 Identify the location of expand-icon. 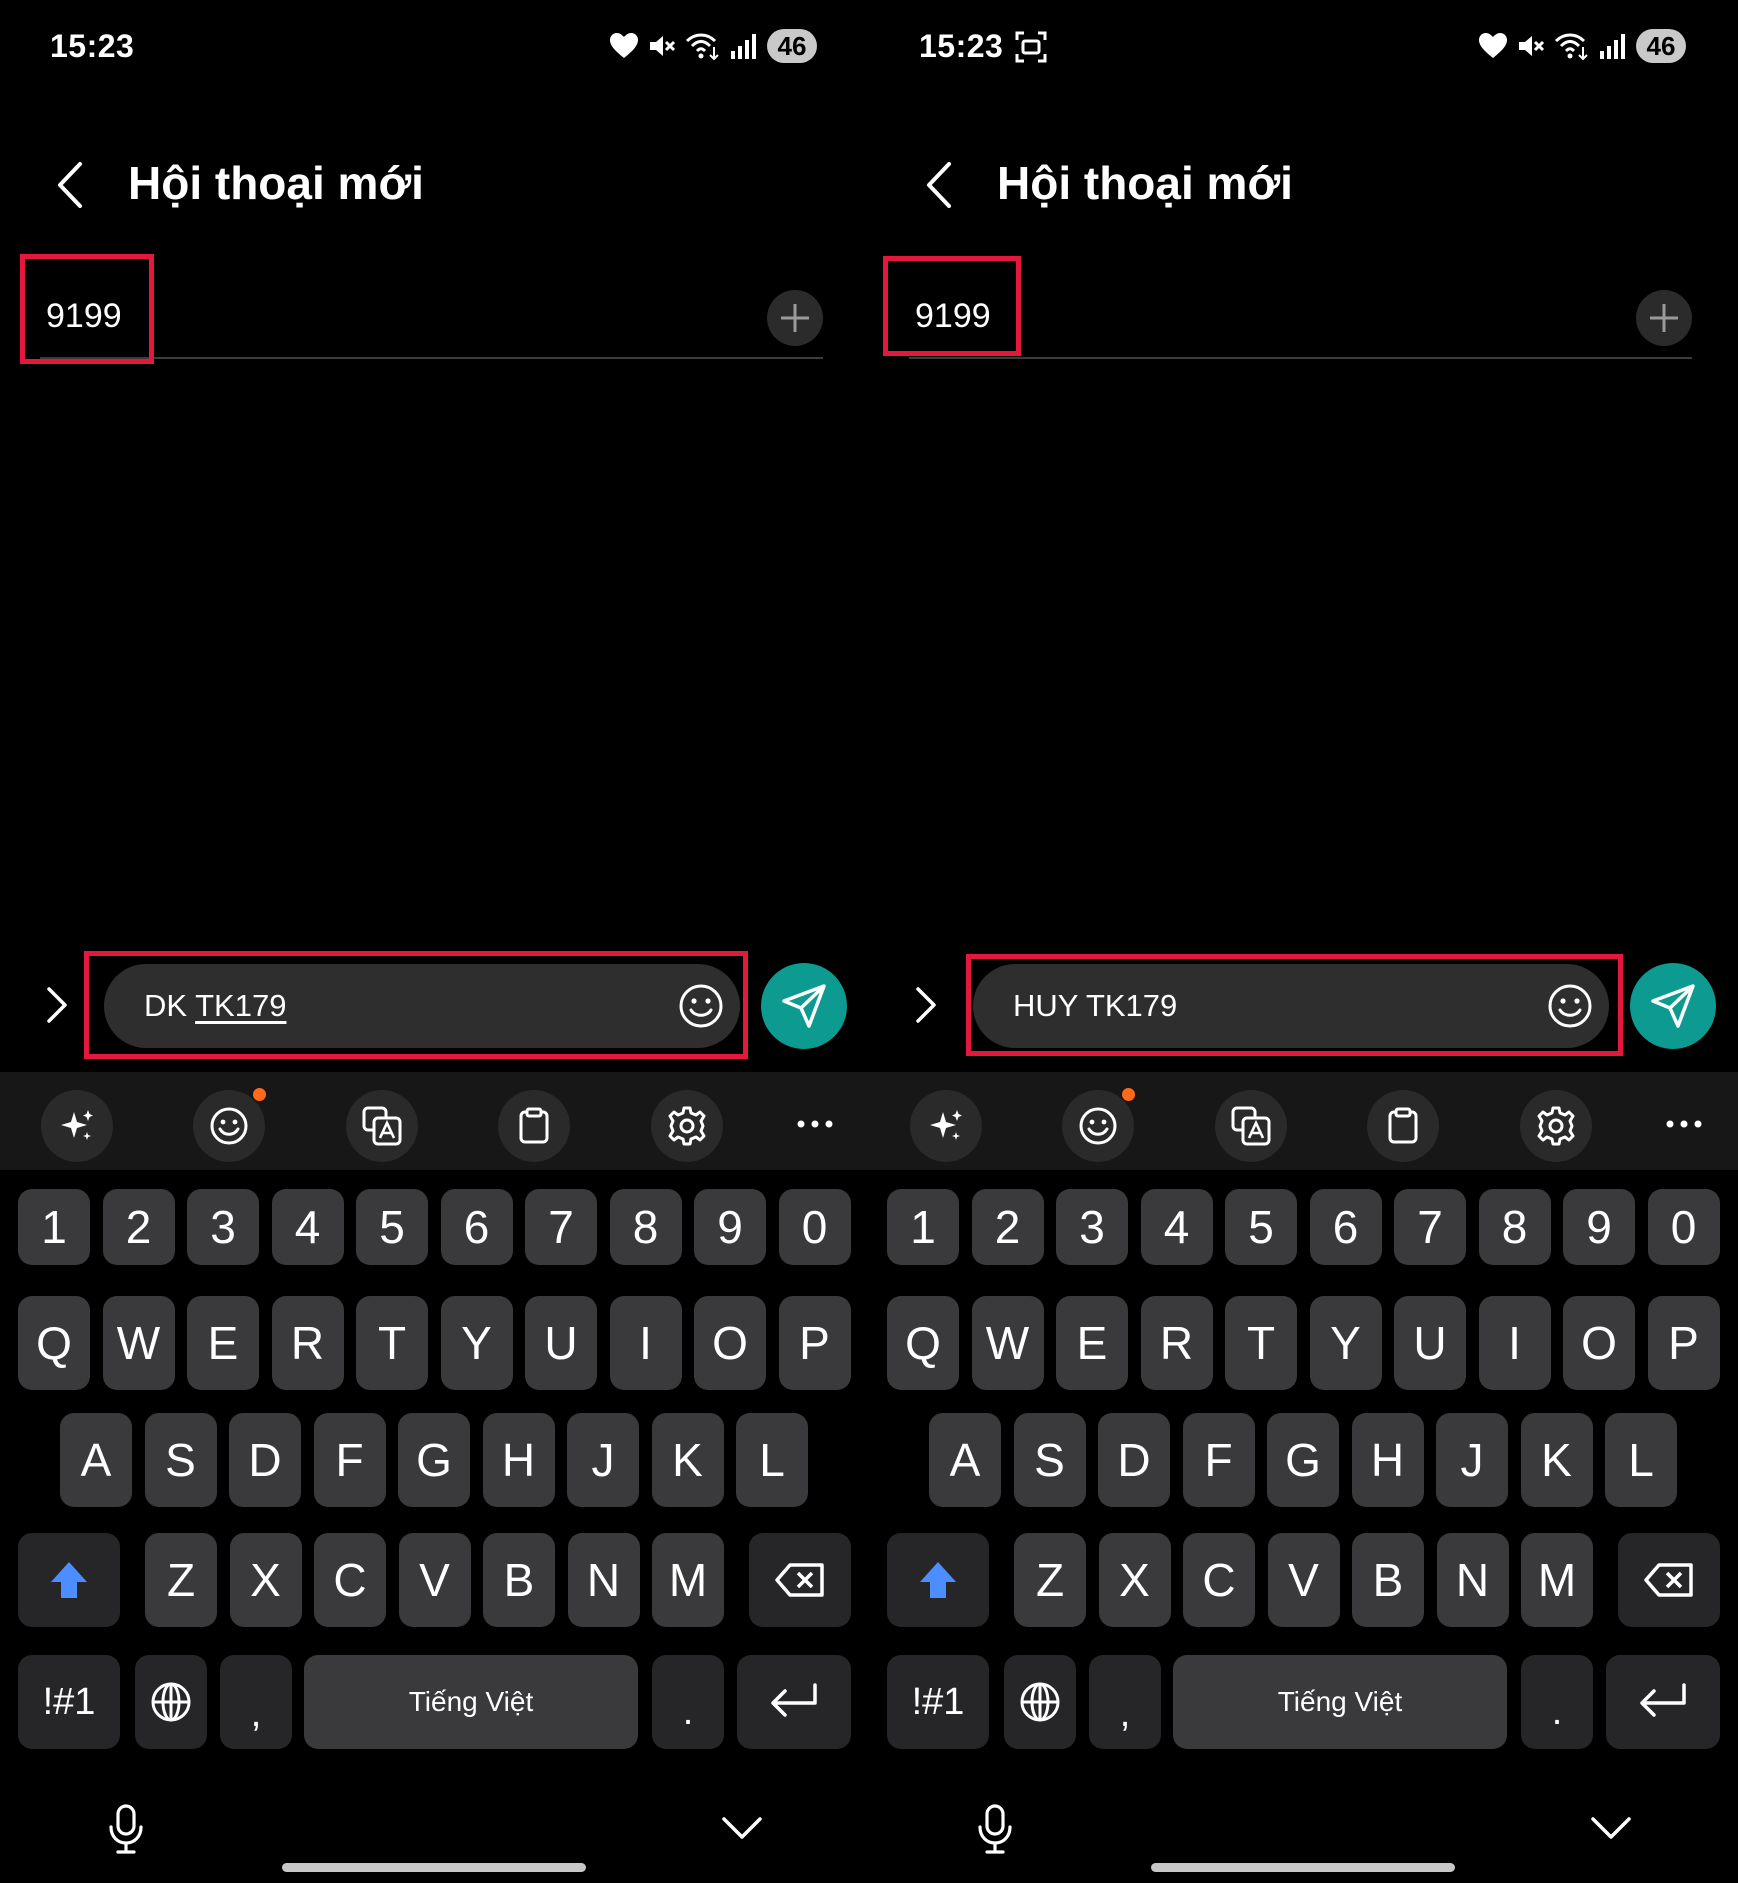
(926, 1005).